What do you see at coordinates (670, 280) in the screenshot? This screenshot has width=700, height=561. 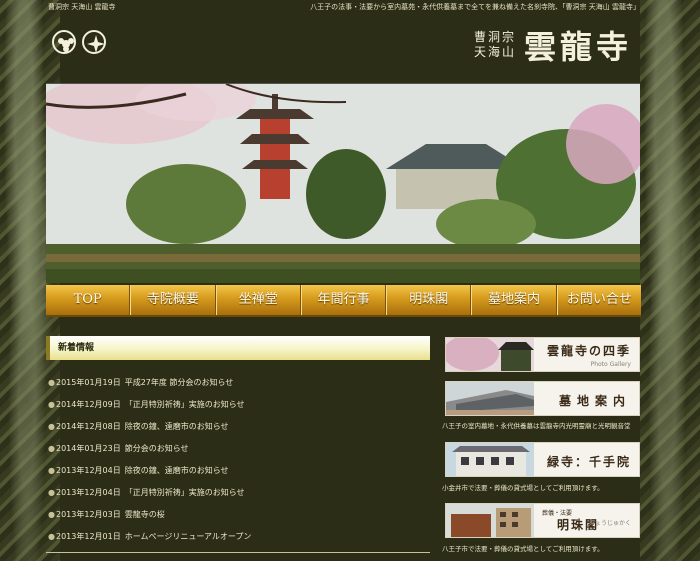 I see `dragon-decoration-right` at bounding box center [670, 280].